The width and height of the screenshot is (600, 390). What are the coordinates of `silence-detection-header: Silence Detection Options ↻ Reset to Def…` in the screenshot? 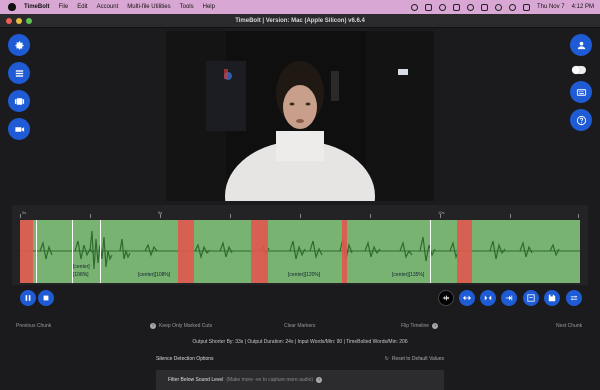 It's located at (300, 359).